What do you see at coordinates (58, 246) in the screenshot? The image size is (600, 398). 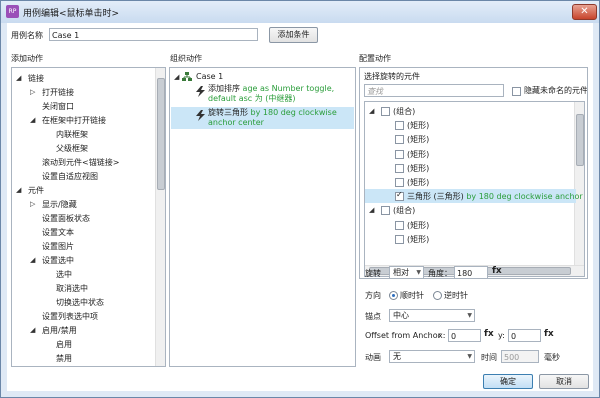 I see `action-tree-item: 设置图片` at bounding box center [58, 246].